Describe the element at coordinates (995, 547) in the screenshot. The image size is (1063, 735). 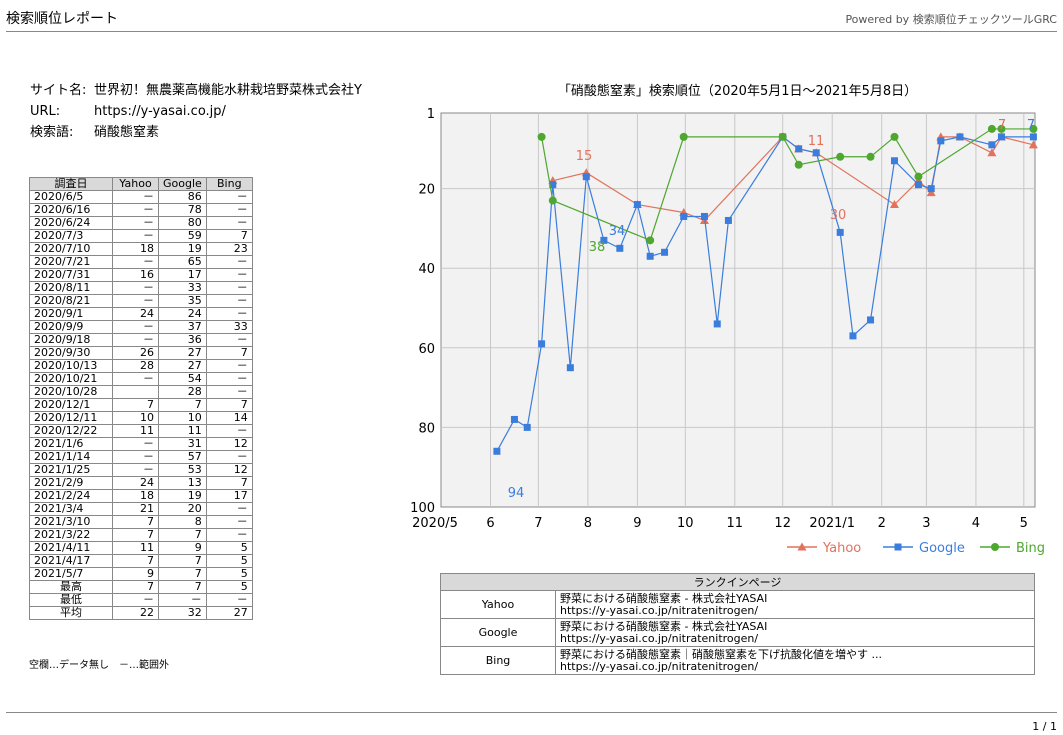
I see `bing-legend-marker` at that location.